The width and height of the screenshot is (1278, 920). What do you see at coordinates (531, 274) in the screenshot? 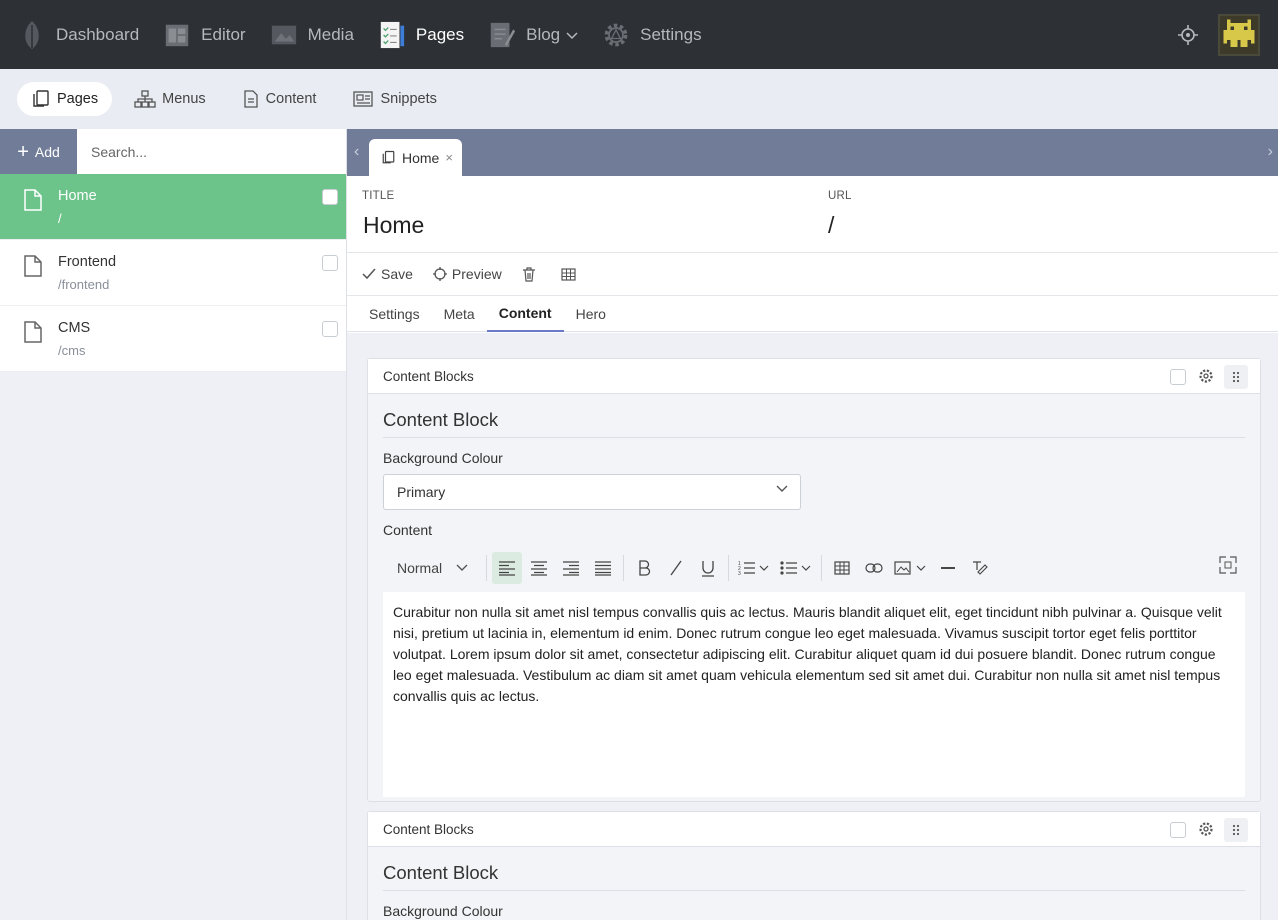
I see `delete-button` at bounding box center [531, 274].